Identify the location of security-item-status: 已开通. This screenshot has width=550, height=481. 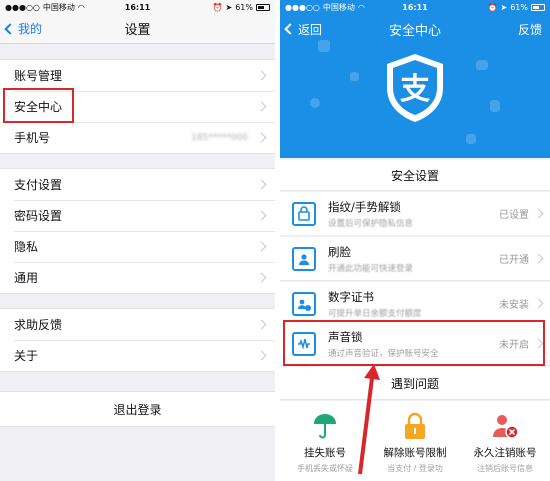
(514, 260).